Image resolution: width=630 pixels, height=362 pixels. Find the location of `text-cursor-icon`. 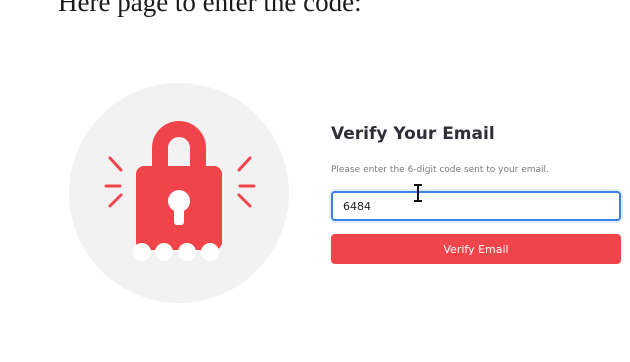

text-cursor-icon is located at coordinates (418, 193).